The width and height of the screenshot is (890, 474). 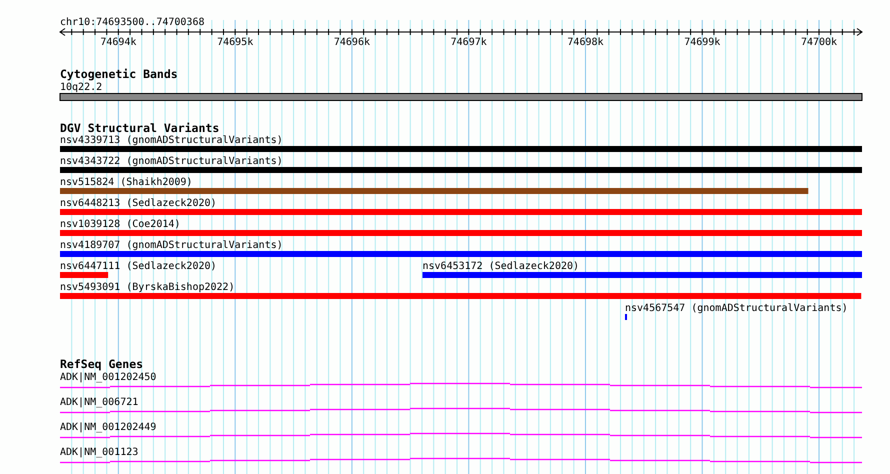 I want to click on variant-label: nsv5493091 (ByrskaBishop2022), so click(x=147, y=287).